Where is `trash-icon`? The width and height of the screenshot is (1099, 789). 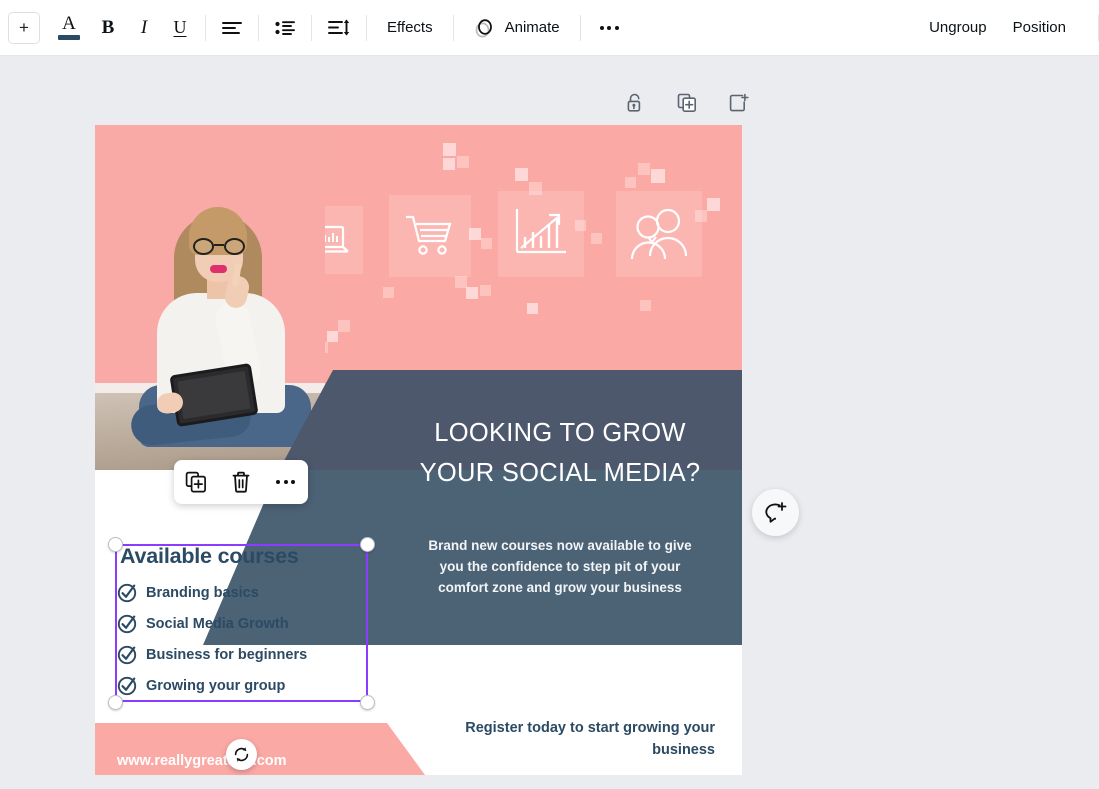
trash-icon is located at coordinates (241, 482).